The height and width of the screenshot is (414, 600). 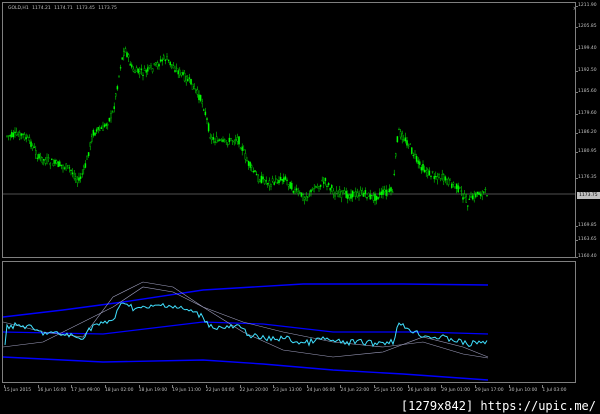 What do you see at coordinates (586, 239) in the screenshot?
I see `price-tick-label: 1163.65` at bounding box center [586, 239].